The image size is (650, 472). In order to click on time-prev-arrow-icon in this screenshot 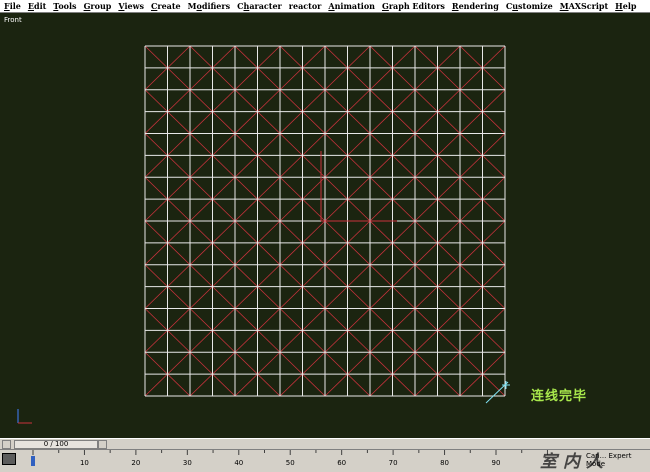, I will do `click(6, 444)`.